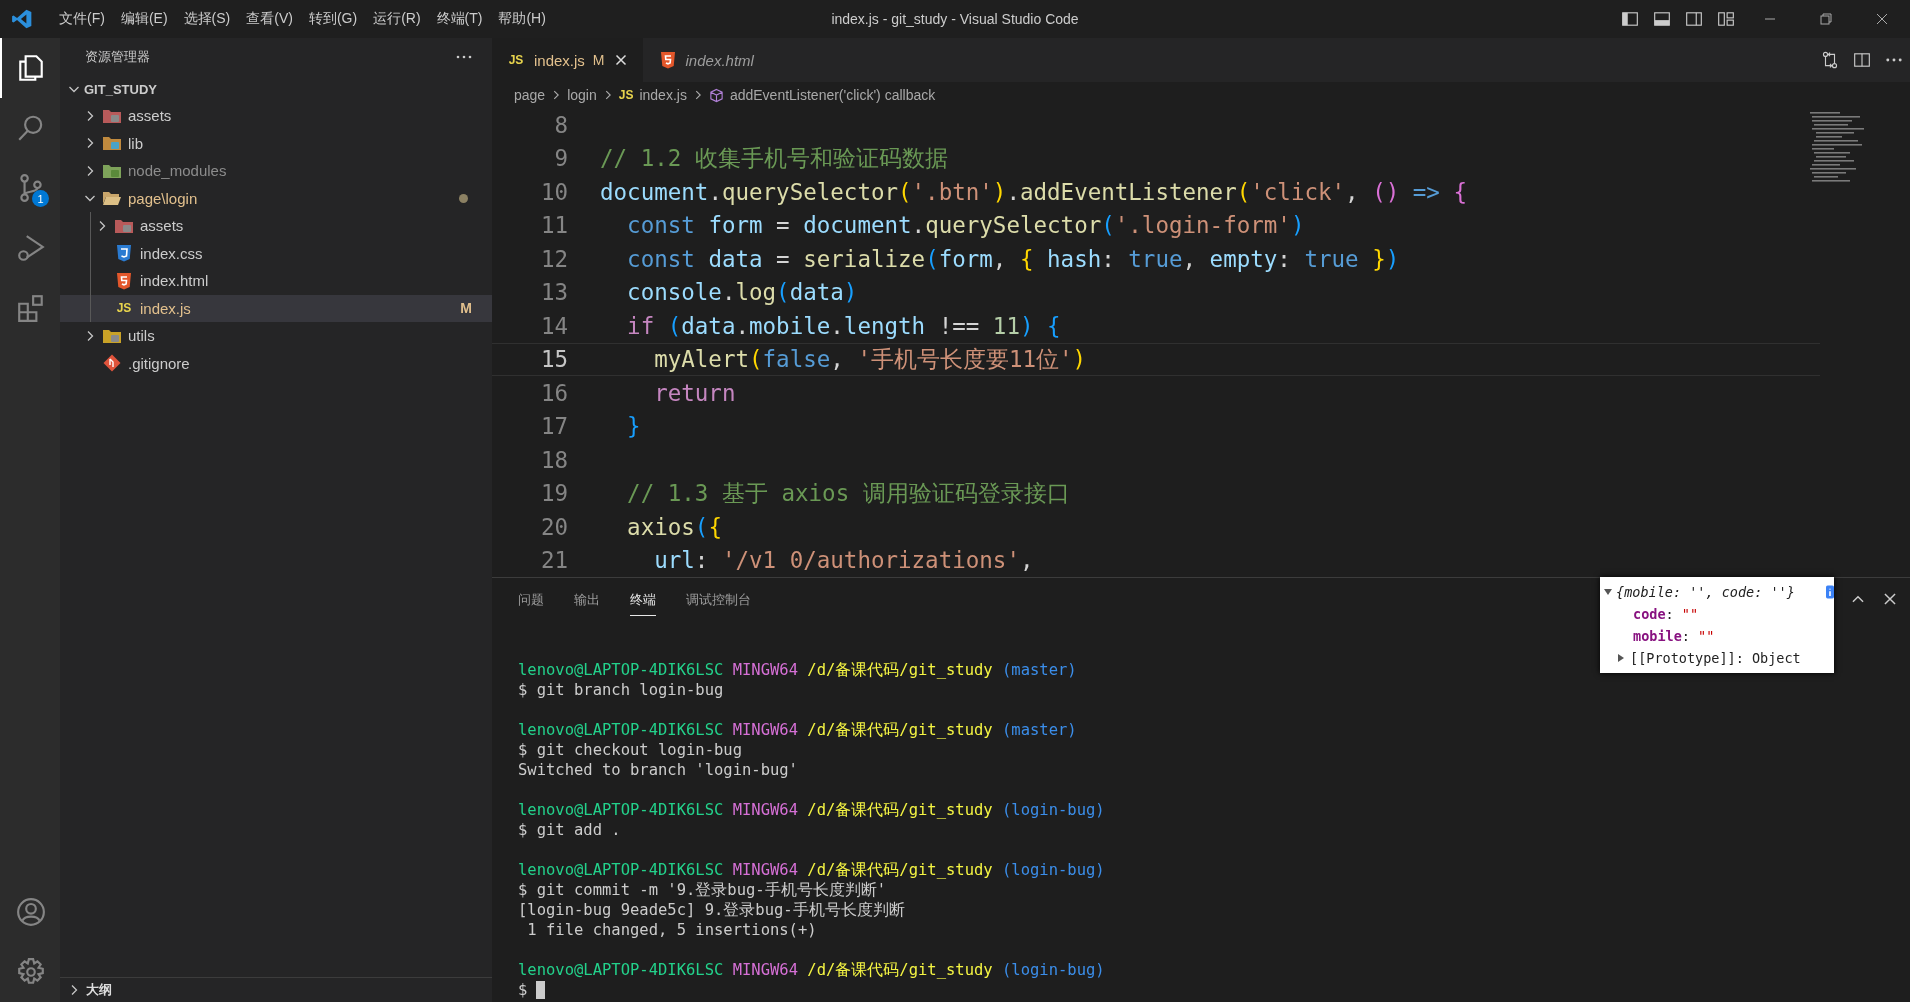 The height and width of the screenshot is (1002, 1910). What do you see at coordinates (560, 158) in the screenshot?
I see `line-number: 9` at bounding box center [560, 158].